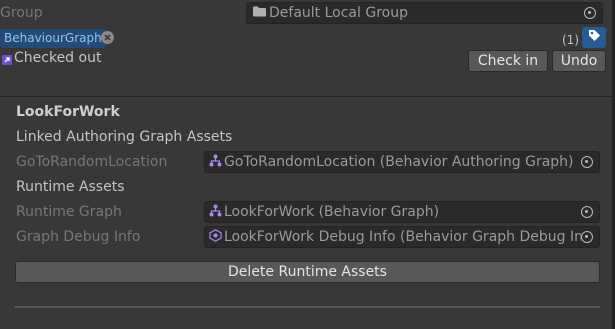 The height and width of the screenshot is (329, 615). What do you see at coordinates (21, 13) in the screenshot?
I see `group-label: Group` at bounding box center [21, 13].